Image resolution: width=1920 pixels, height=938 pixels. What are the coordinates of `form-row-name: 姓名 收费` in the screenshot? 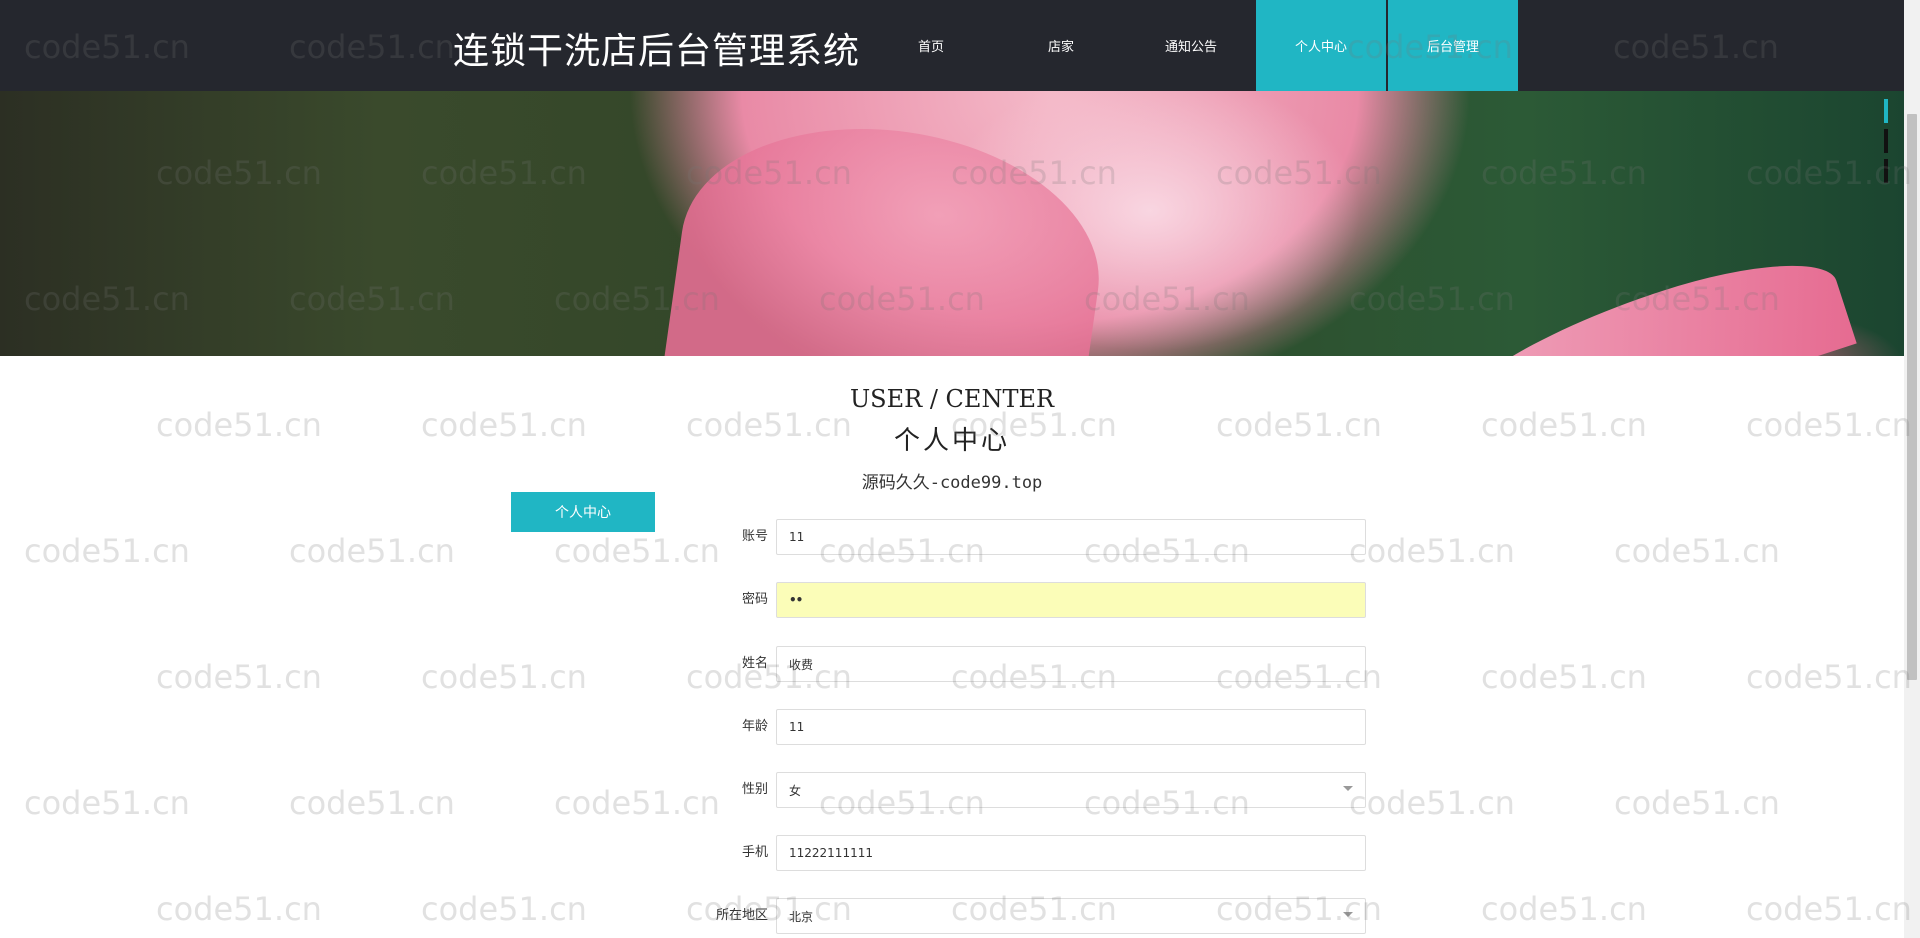 It's located at (1028, 664).